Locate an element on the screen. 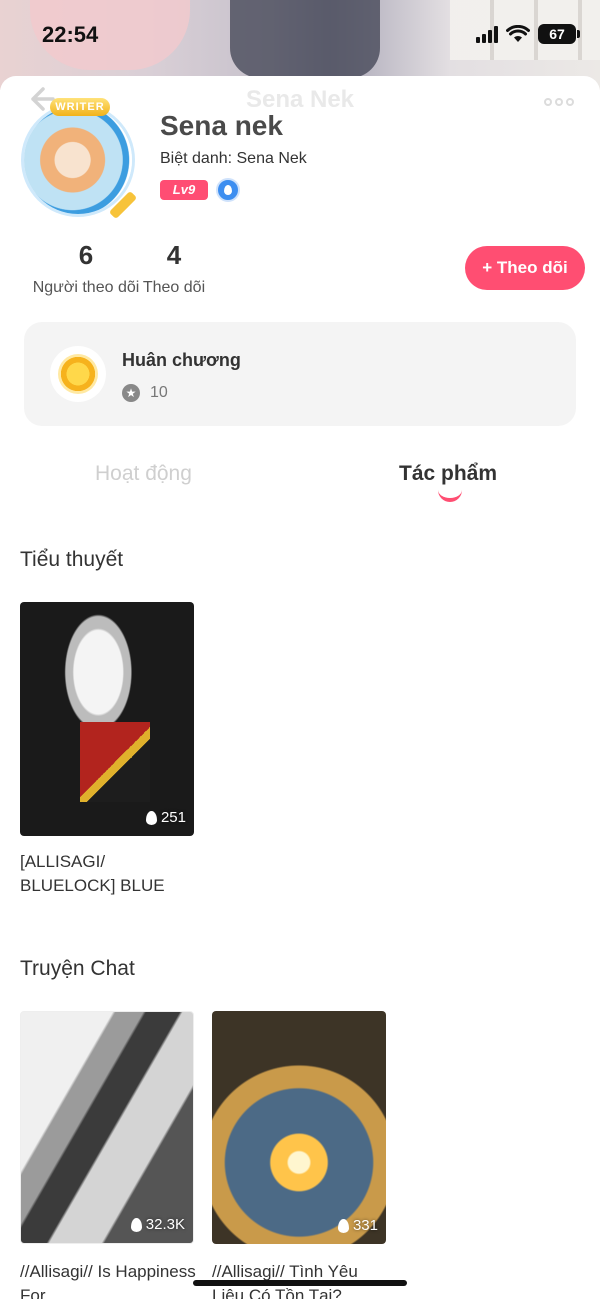 The image size is (600, 1299). tab-activity: Hoạt động is located at coordinates (143, 474).